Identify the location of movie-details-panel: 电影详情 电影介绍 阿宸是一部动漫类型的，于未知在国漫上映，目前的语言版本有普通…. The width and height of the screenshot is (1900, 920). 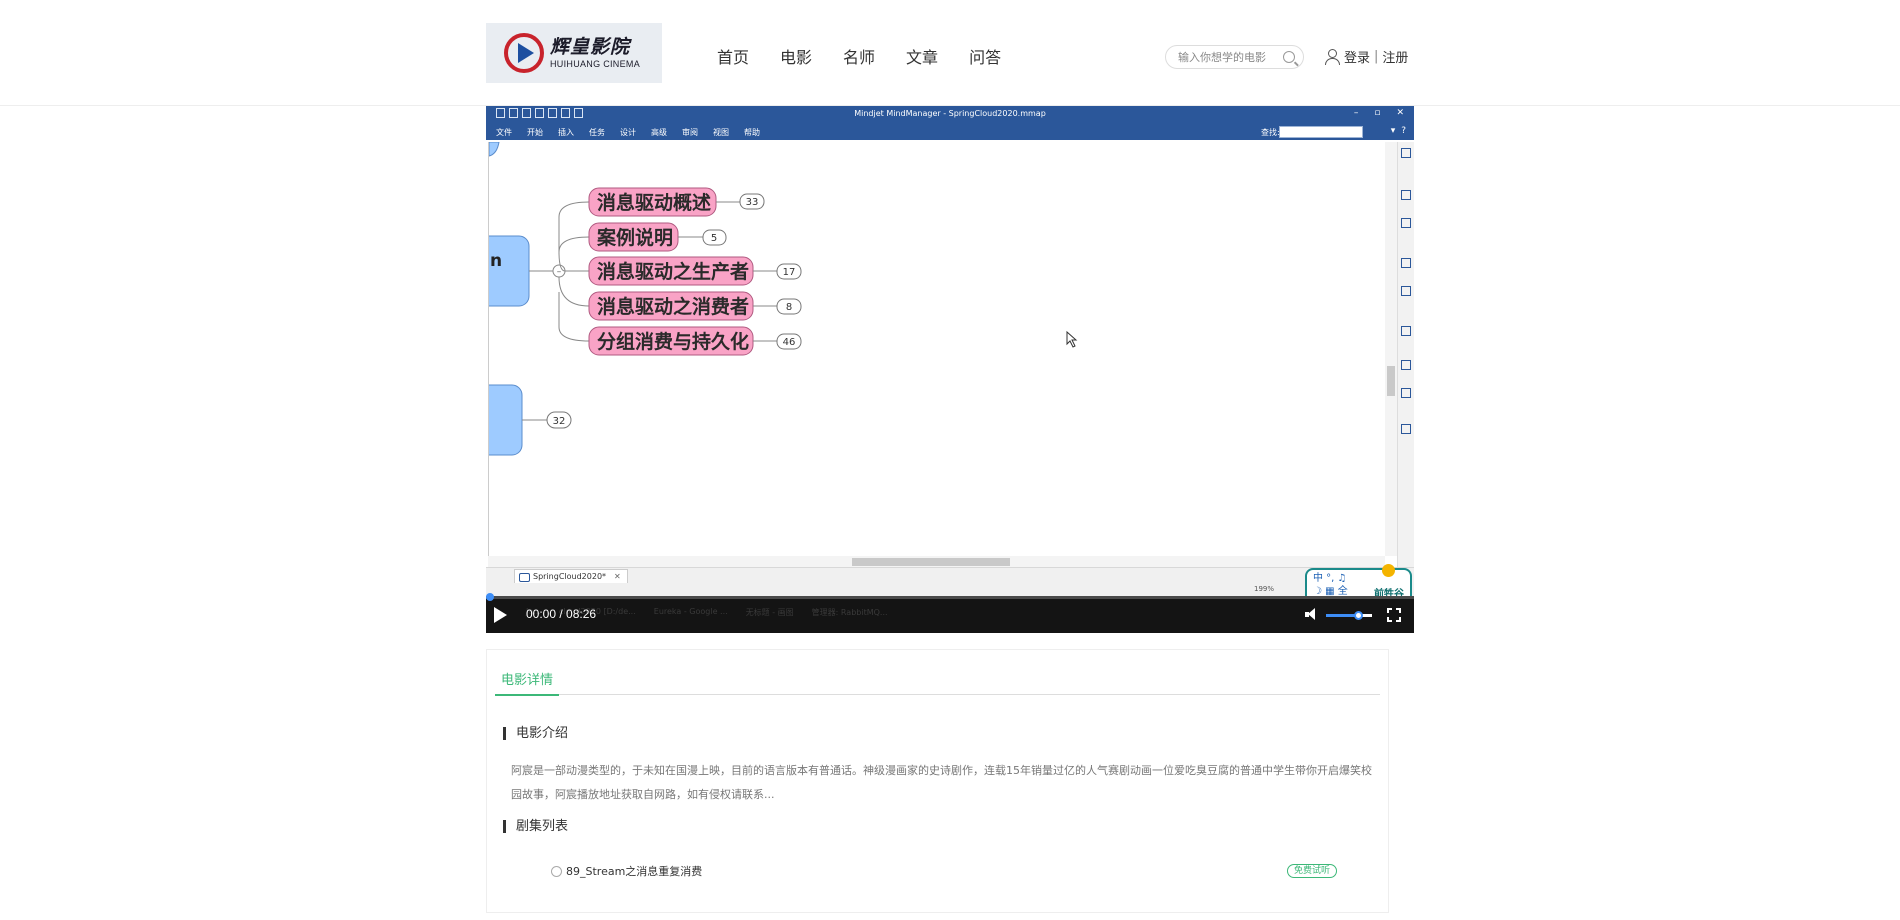
(937, 781).